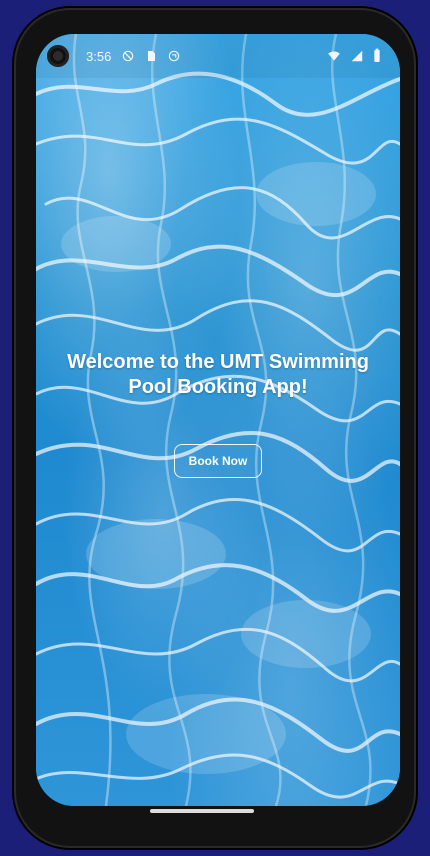 This screenshot has height=856, width=430. Describe the element at coordinates (174, 56) in the screenshot. I see `sync-icon` at that location.